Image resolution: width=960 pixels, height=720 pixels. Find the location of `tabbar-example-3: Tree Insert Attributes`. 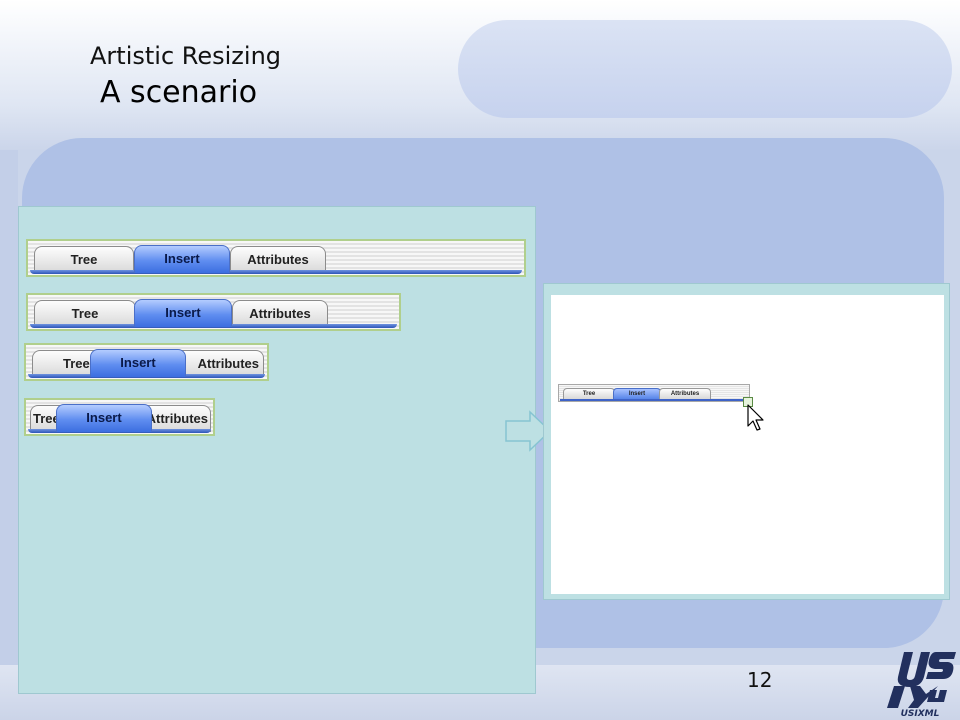

tabbar-example-3: Tree Insert Attributes is located at coordinates (146, 362).